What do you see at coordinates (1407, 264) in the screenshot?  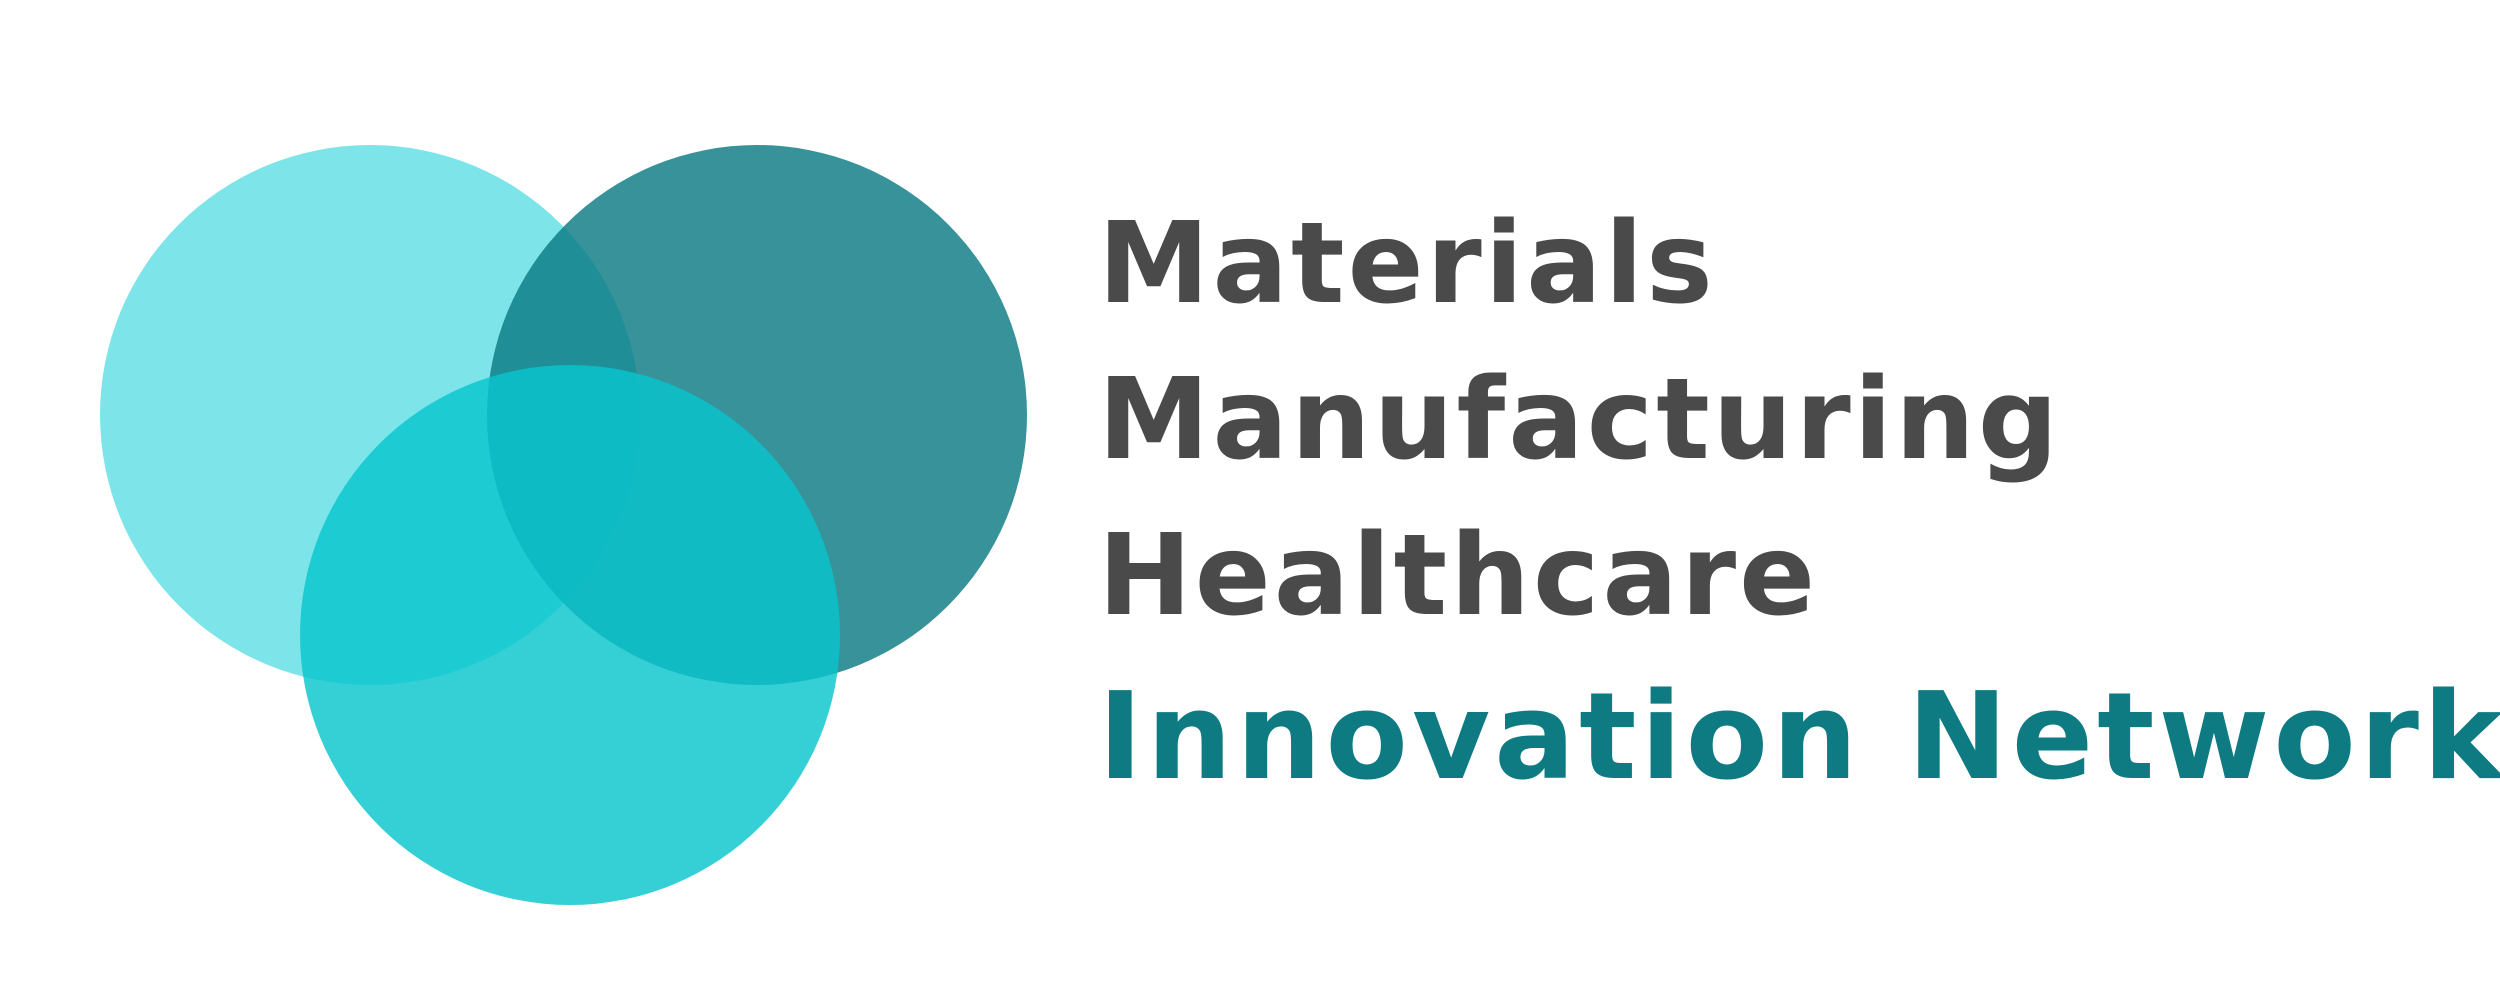 I see `wordmark-line-materials: Materials` at bounding box center [1407, 264].